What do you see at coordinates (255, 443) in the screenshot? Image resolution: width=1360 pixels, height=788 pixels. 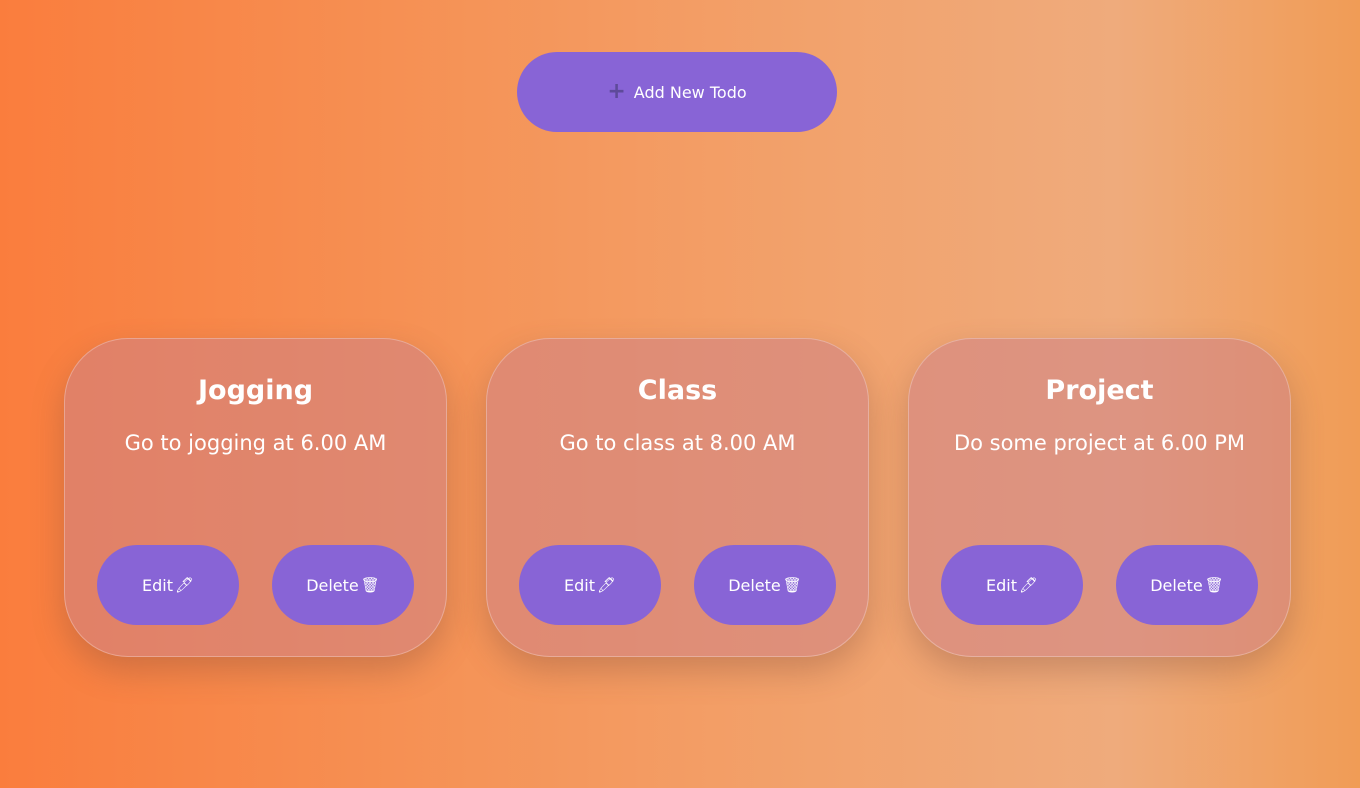 I see `todo-description: Go to jogging at 6.00 AM` at bounding box center [255, 443].